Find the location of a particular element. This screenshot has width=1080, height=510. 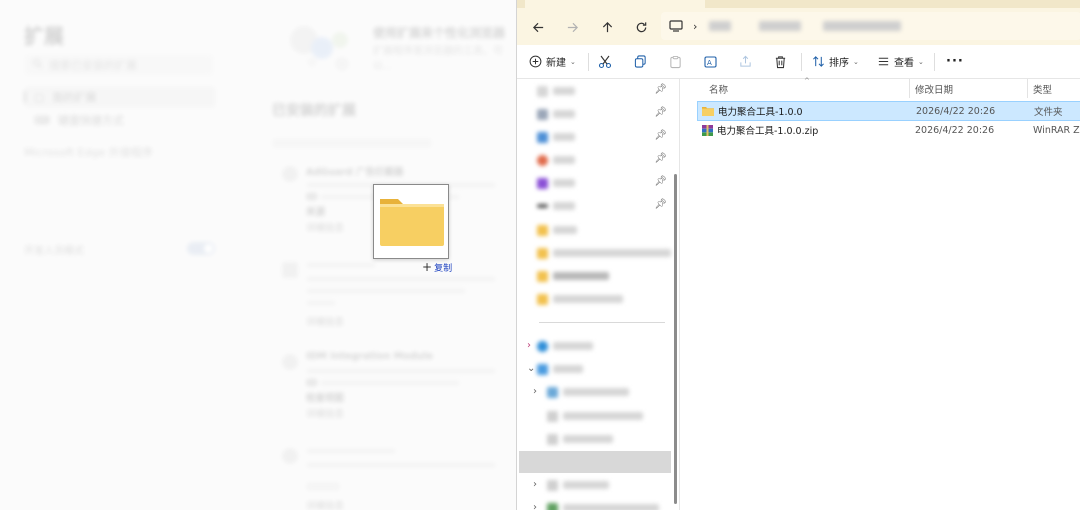

search-icon is located at coordinates (37, 65).